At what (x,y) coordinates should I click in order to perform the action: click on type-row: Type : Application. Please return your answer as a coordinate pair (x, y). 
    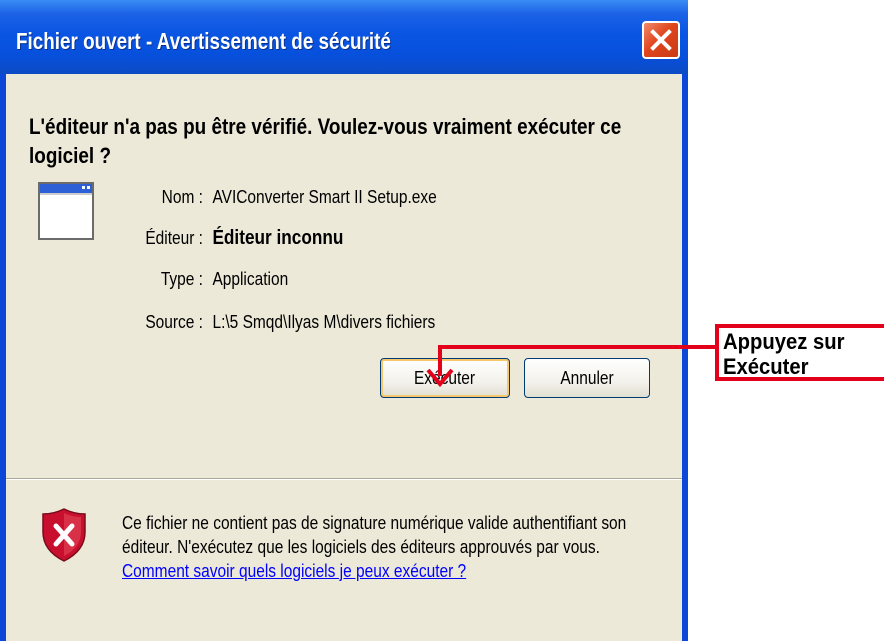
    Looking at the image, I should click on (205, 279).